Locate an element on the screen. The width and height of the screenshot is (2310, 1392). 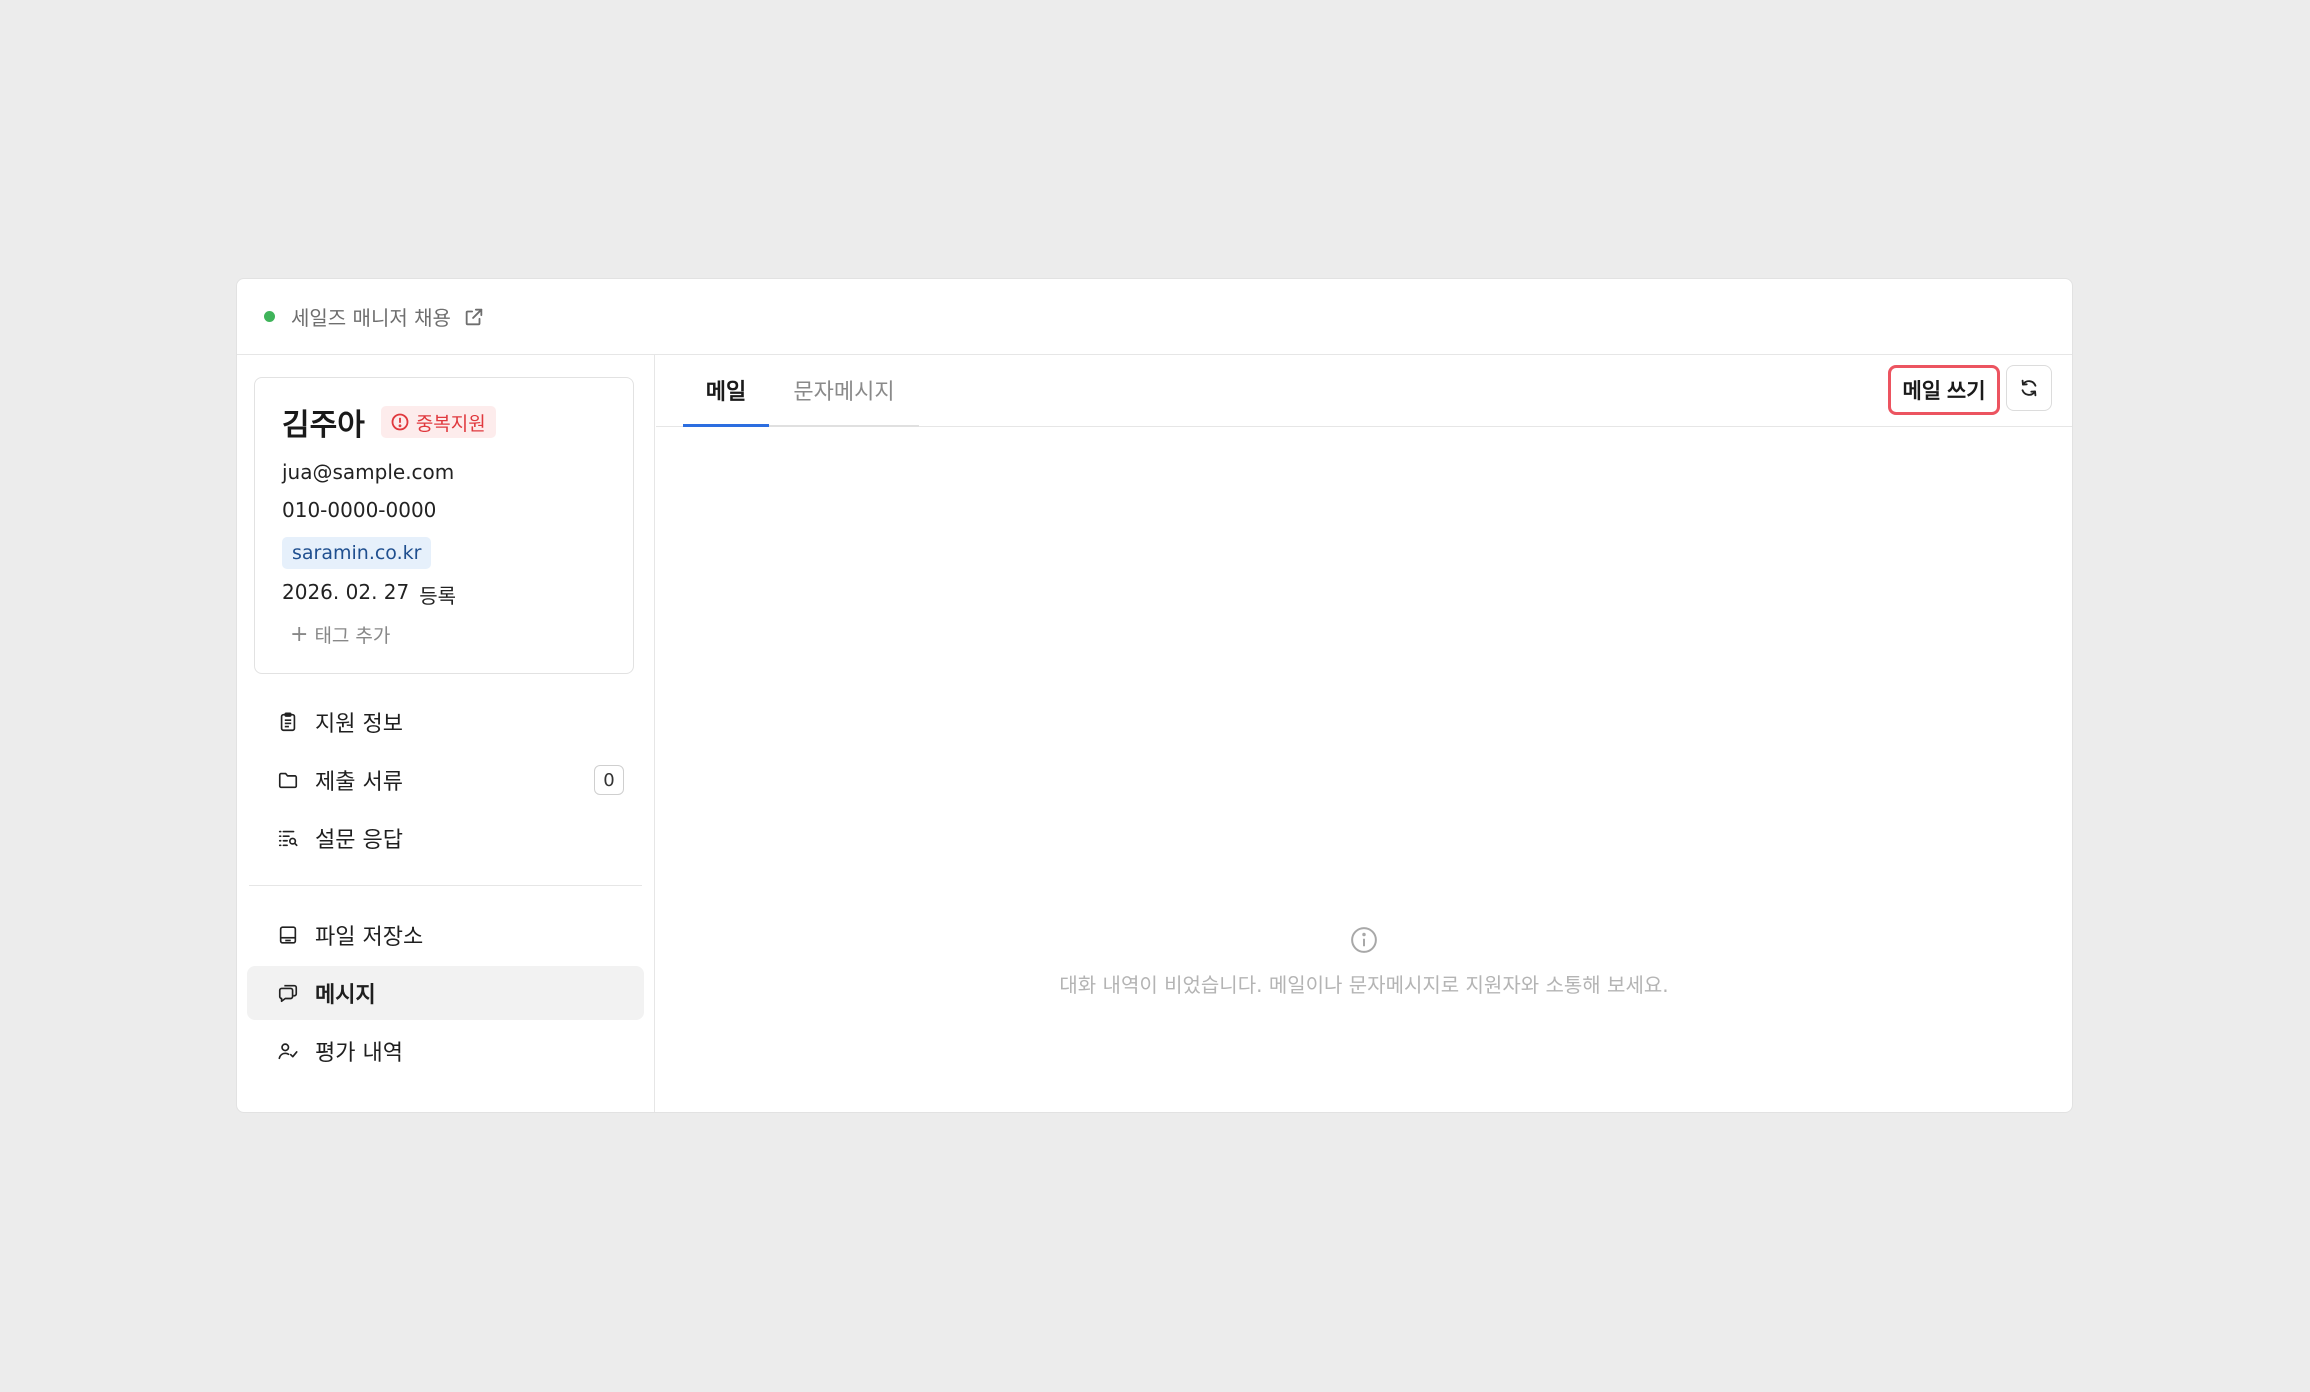
chat-icon is located at coordinates (288, 993).